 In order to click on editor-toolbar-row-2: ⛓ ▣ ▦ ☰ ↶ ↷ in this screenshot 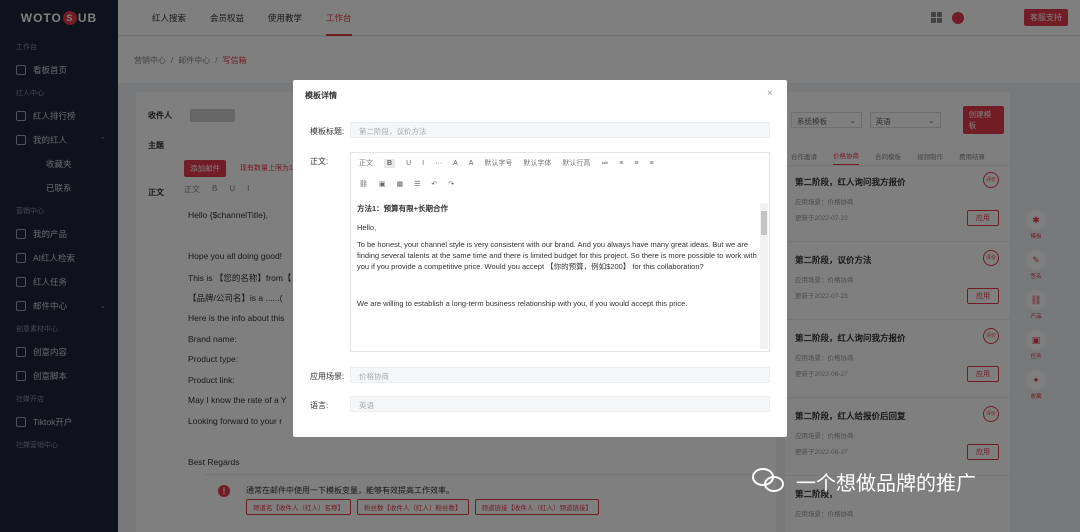, I will do `click(402, 184)`.